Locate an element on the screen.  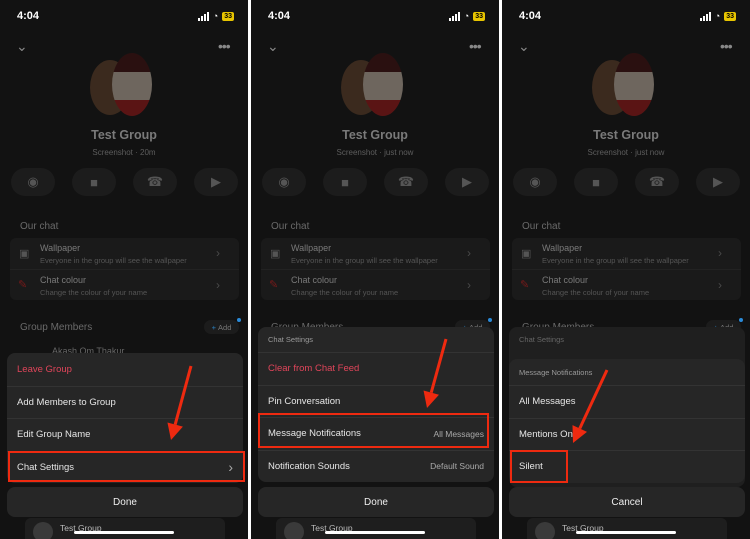
group-subtitle: Screenshot · 20m is located at coordinates (124, 152).